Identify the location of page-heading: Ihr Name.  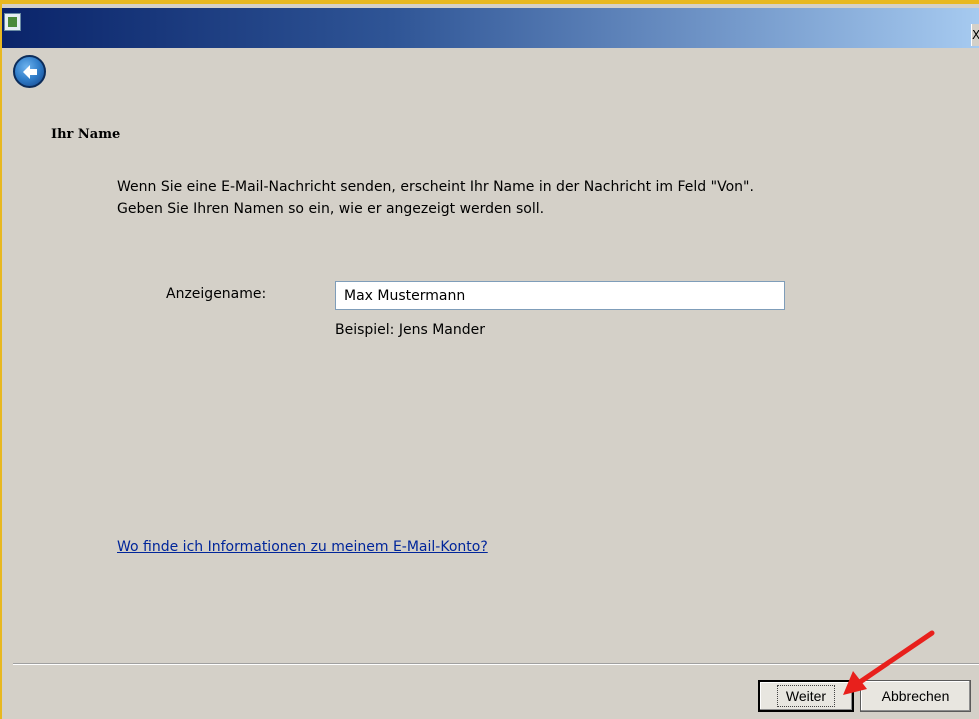
(86, 134).